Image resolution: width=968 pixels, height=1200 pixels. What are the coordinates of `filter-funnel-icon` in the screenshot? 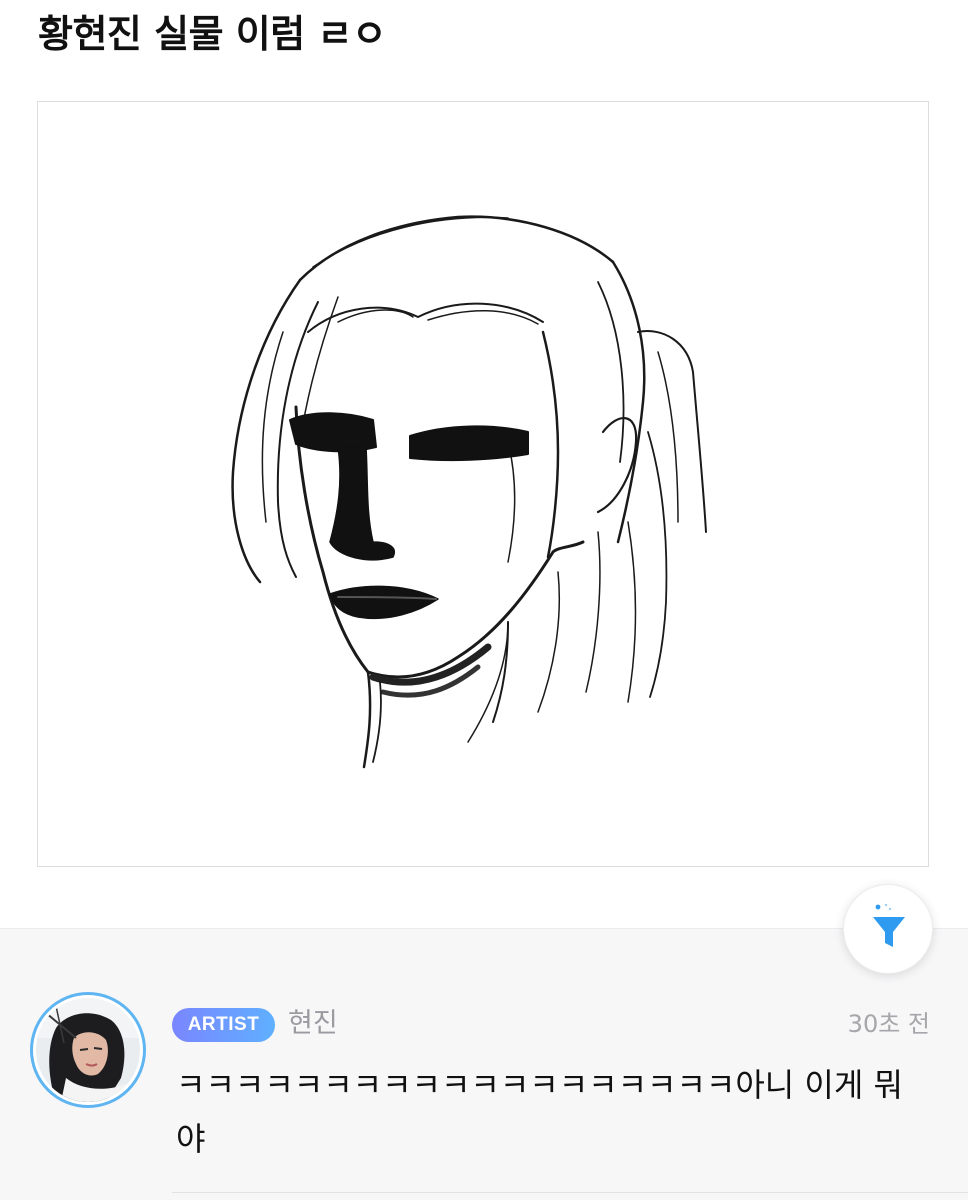 It's located at (889, 925).